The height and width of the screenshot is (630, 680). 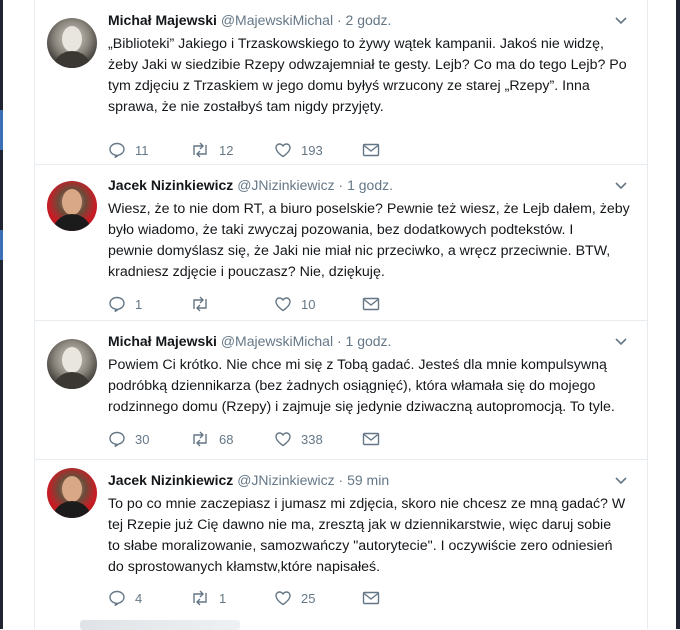 I want to click on timestamp: 2 godz., so click(x=369, y=20).